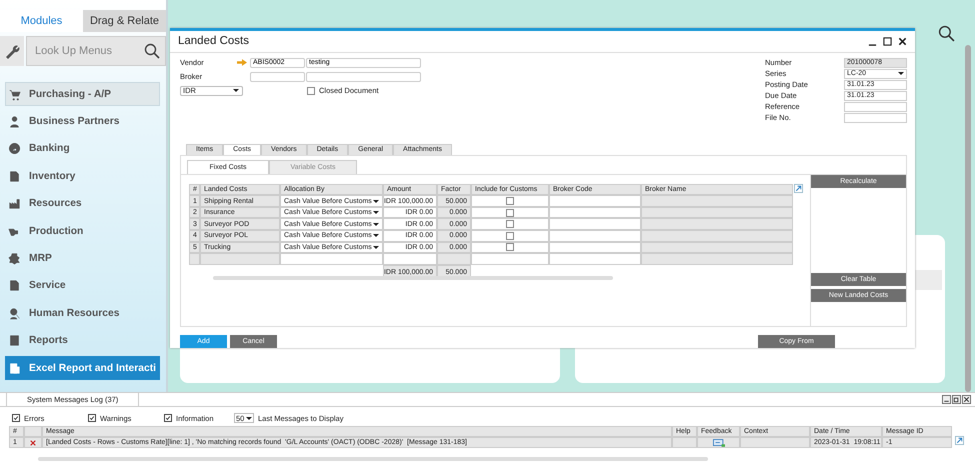  Describe the element at coordinates (82, 286) in the screenshot. I see `module-menu-item: Service` at that location.